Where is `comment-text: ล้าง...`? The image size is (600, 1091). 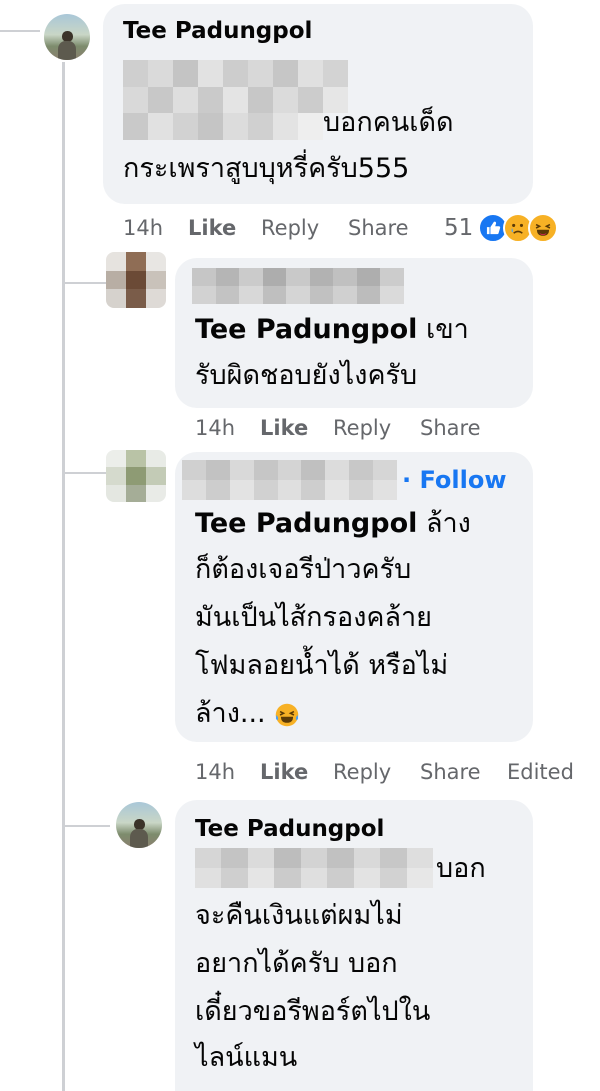
comment-text: ล้าง... is located at coordinates (230, 713).